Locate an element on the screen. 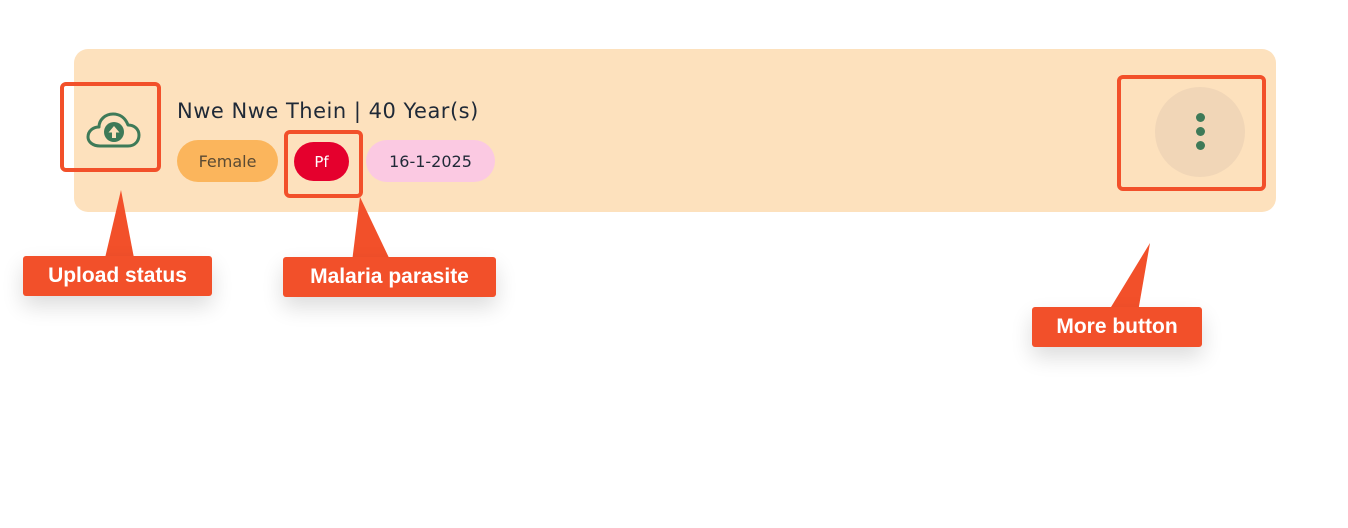 The height and width of the screenshot is (528, 1348). malaria-parasite-highlight is located at coordinates (323, 164).